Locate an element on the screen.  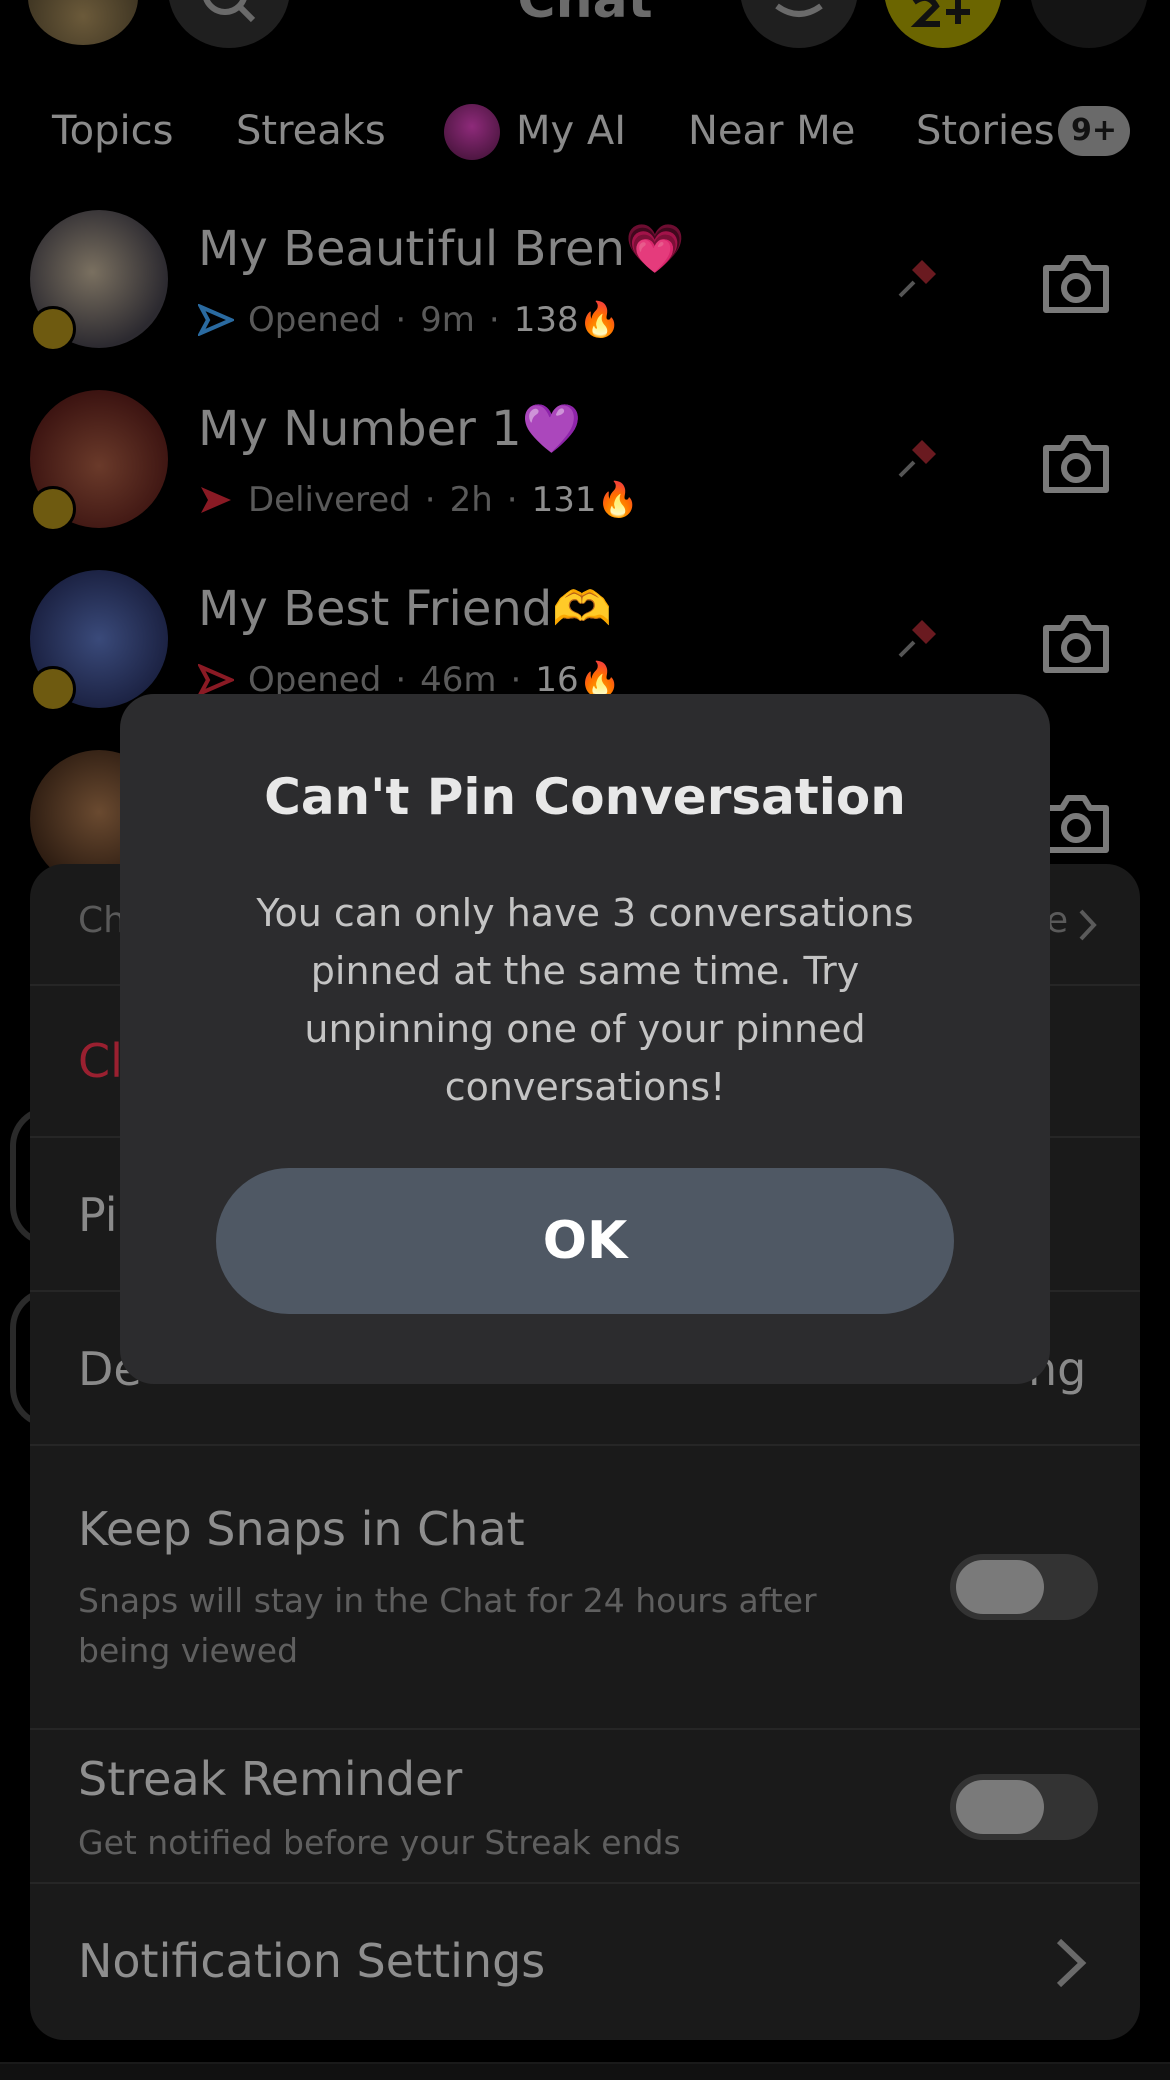
notification-settings-row: Notification Settings is located at coordinates (585, 1962).